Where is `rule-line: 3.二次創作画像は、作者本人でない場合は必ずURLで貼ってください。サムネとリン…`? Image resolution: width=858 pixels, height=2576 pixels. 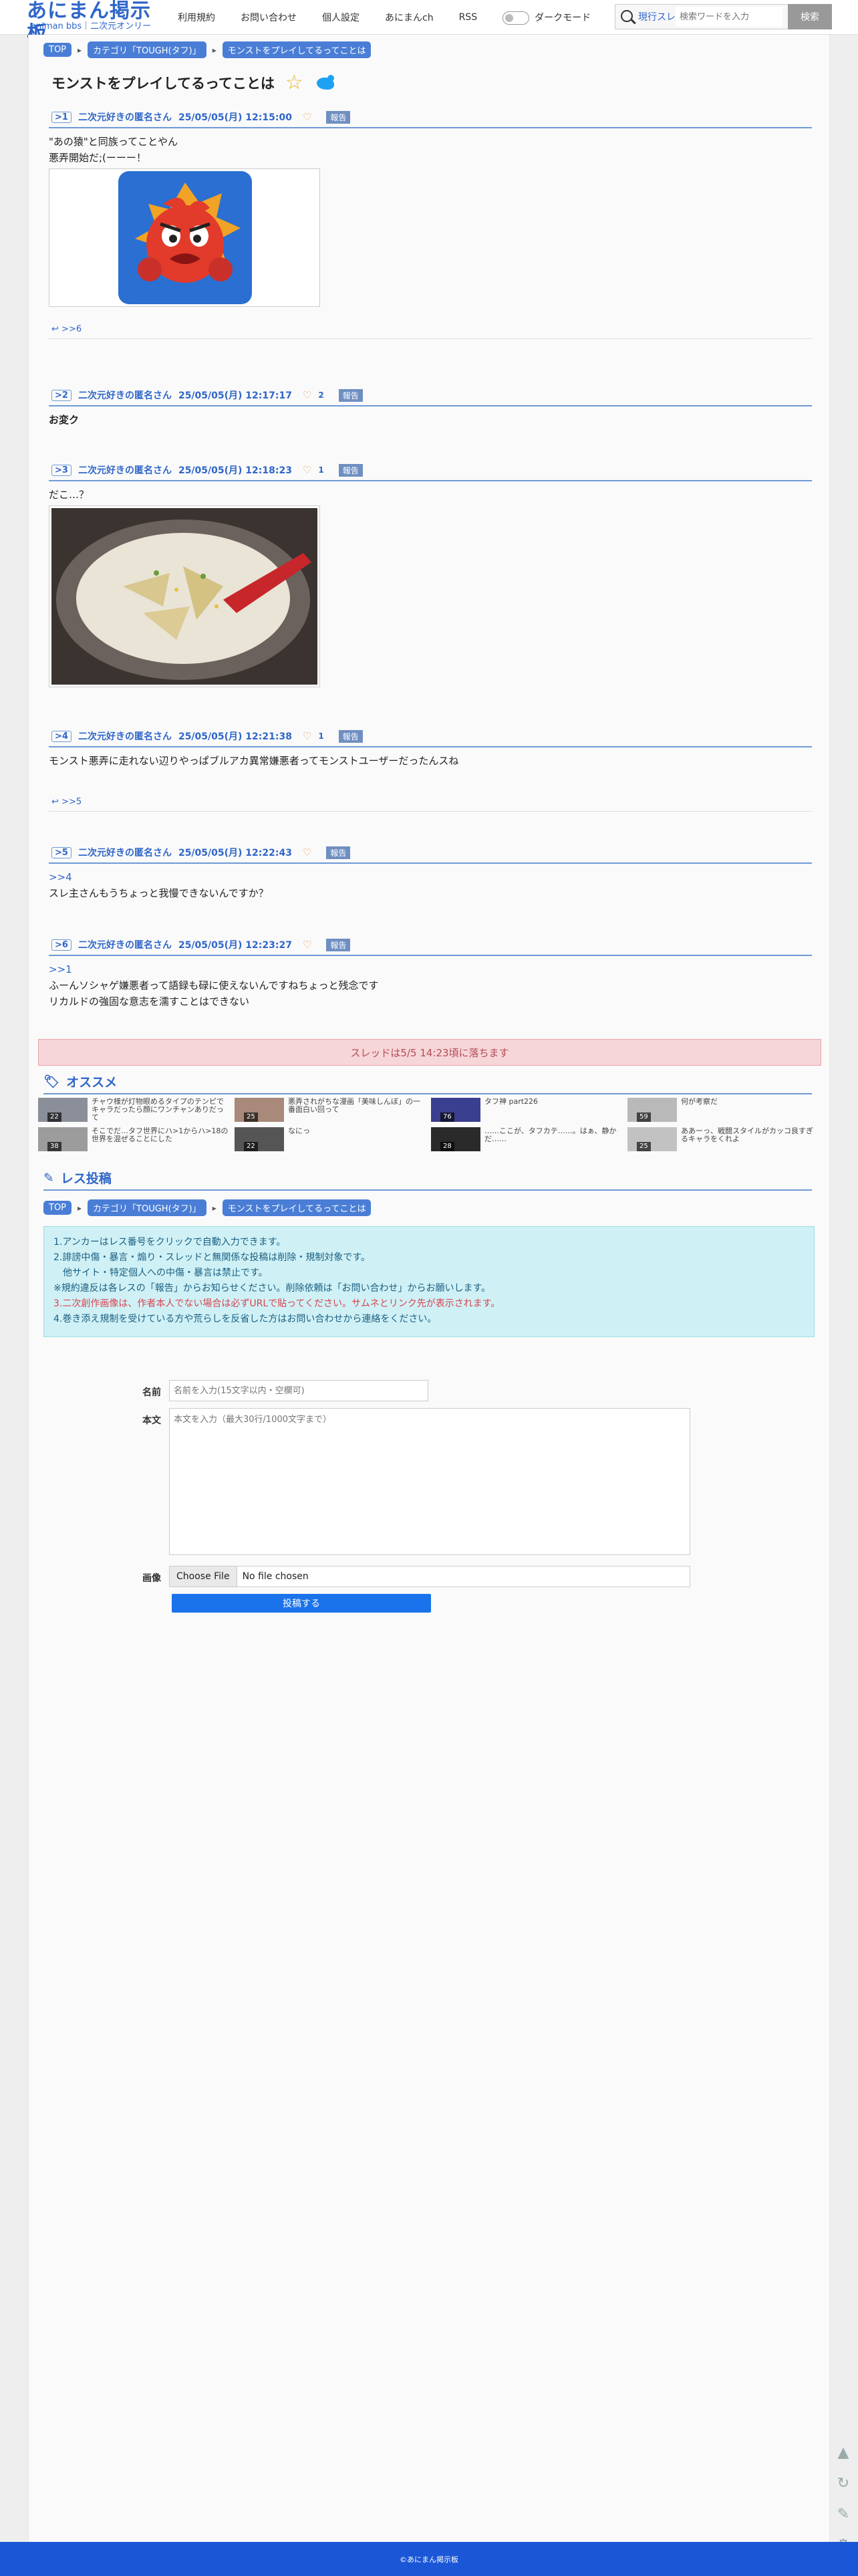 rule-line: 3.二次創作画像は、作者本人でない場合は必ずURLで貼ってください。サムネとリン… is located at coordinates (276, 1303).